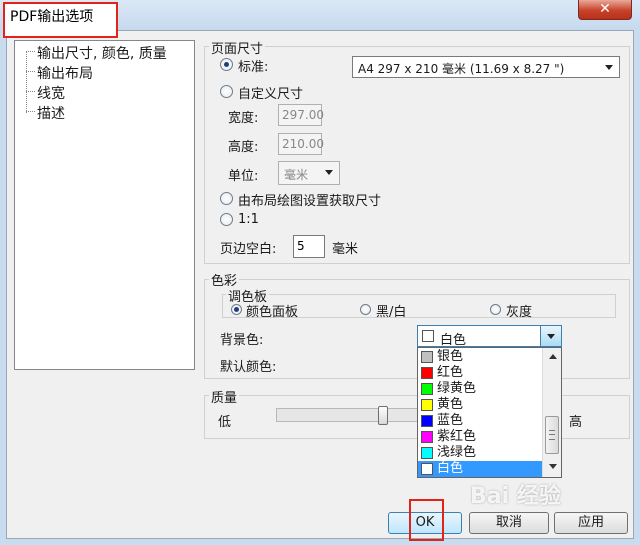 Image resolution: width=640 pixels, height=545 pixels. I want to click on color-option: 浅绿色, so click(480, 453).